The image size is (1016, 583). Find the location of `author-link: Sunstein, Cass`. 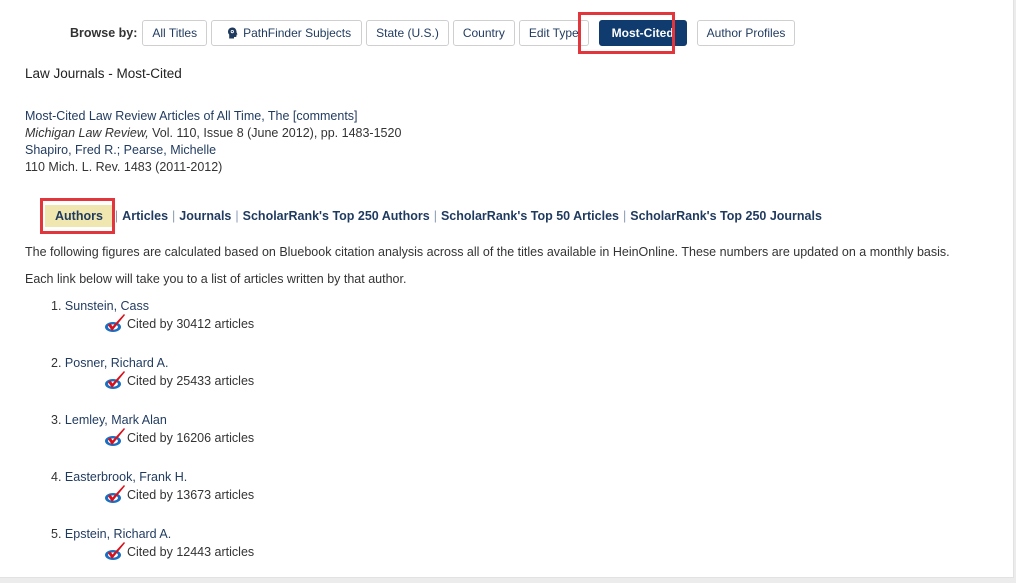

author-link: Sunstein, Cass is located at coordinates (107, 306).